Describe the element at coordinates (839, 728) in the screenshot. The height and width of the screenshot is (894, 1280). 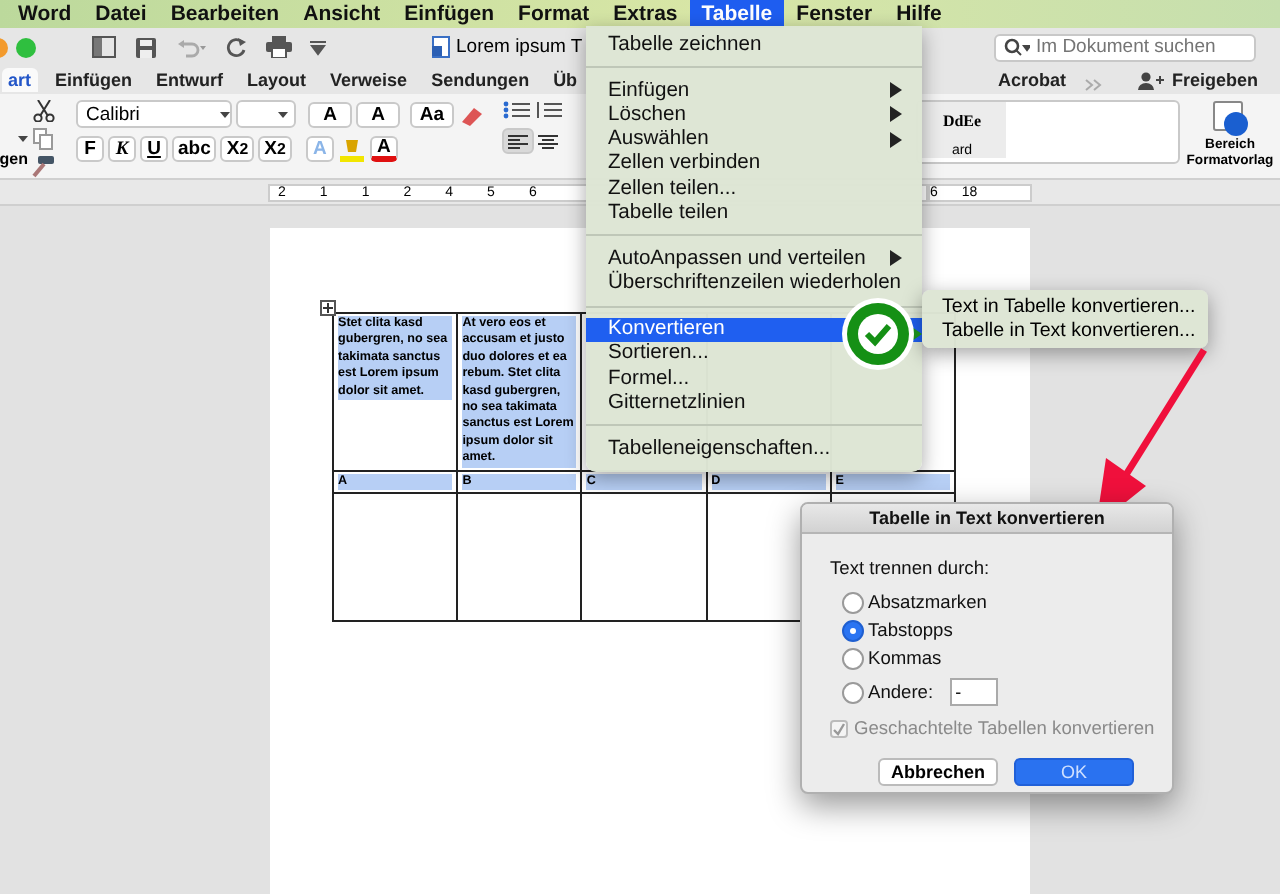
I see `checkmark-icon` at that location.